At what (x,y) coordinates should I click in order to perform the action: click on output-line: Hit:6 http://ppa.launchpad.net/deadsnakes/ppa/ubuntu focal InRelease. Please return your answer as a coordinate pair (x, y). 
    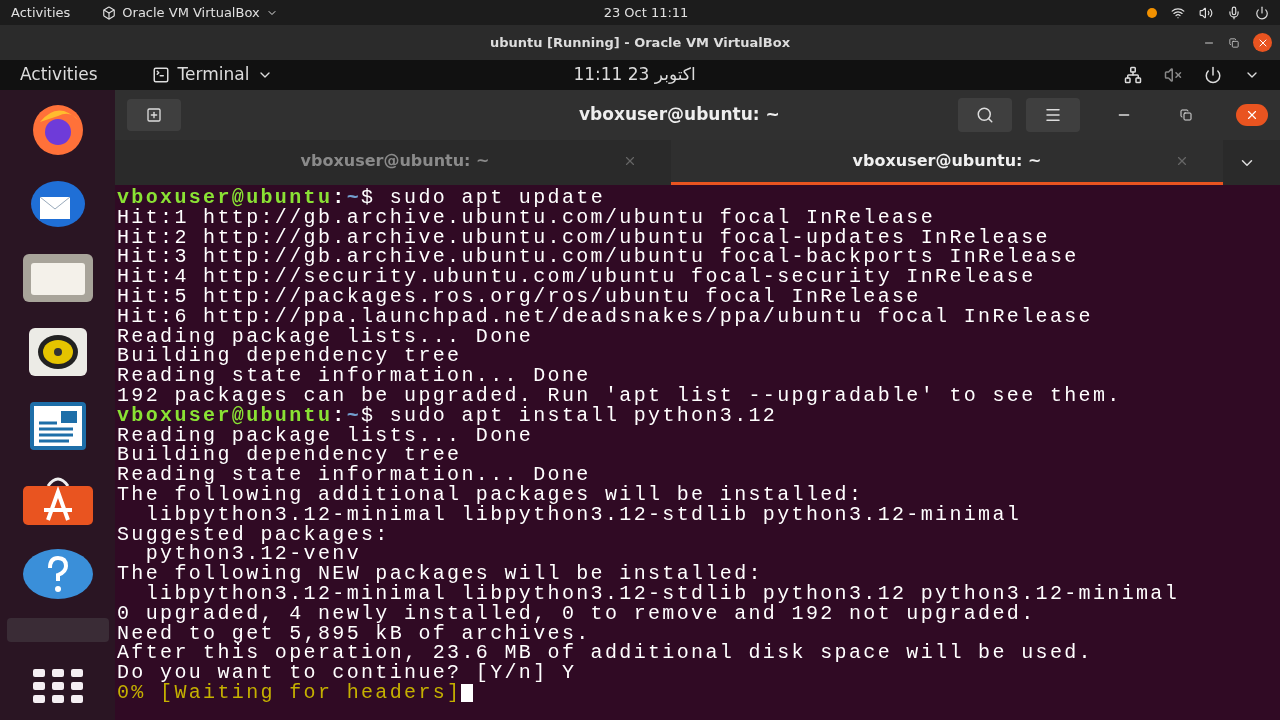
    Looking at the image, I should click on (605, 316).